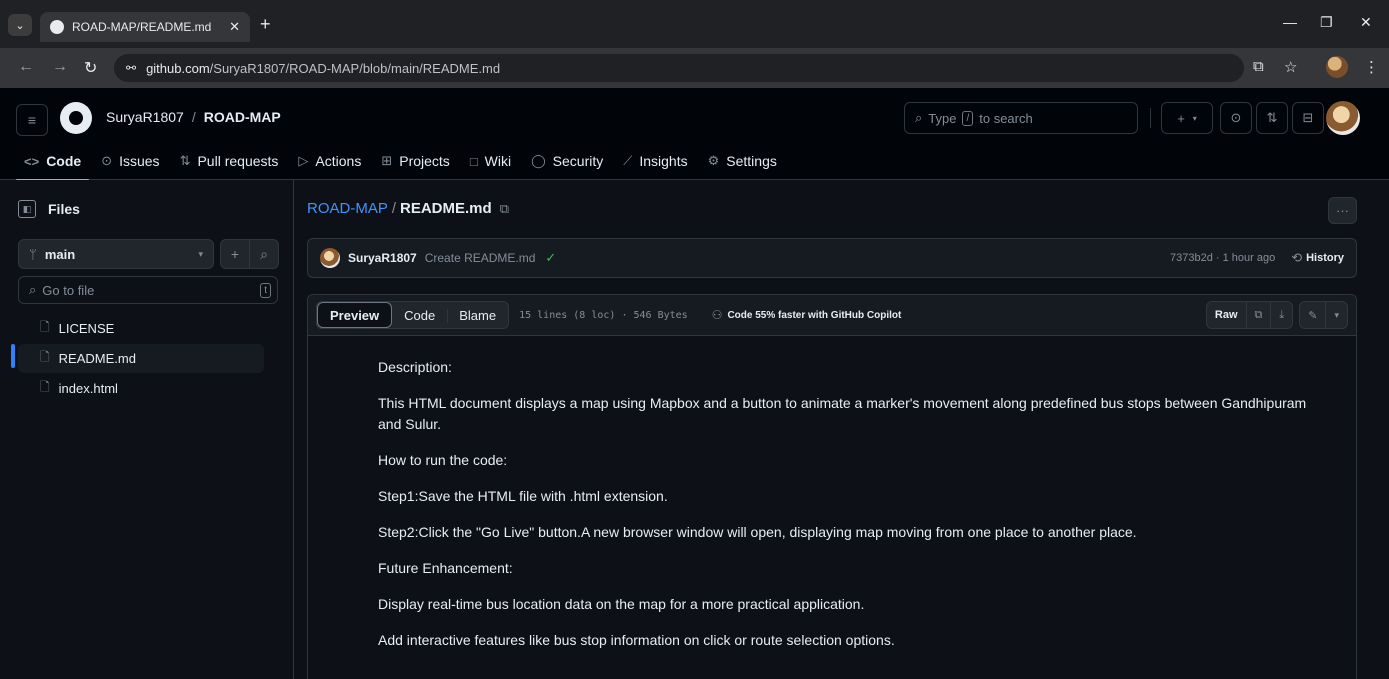 The height and width of the screenshot is (679, 1389). I want to click on more-options-button: ···, so click(1342, 210).